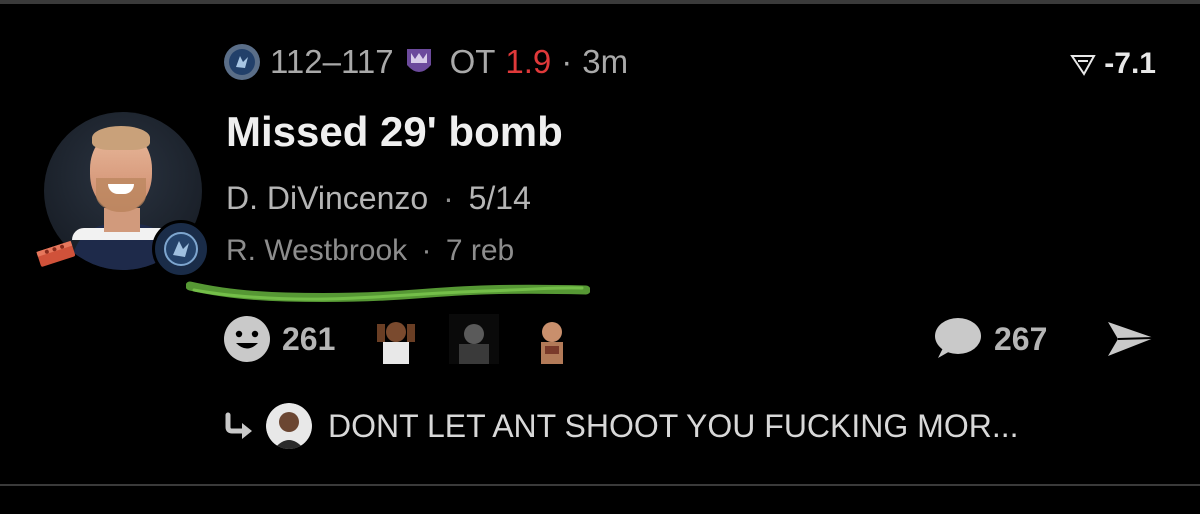 Image resolution: width=1200 pixels, height=514 pixels. I want to click on avatar-hair, so click(121, 138).